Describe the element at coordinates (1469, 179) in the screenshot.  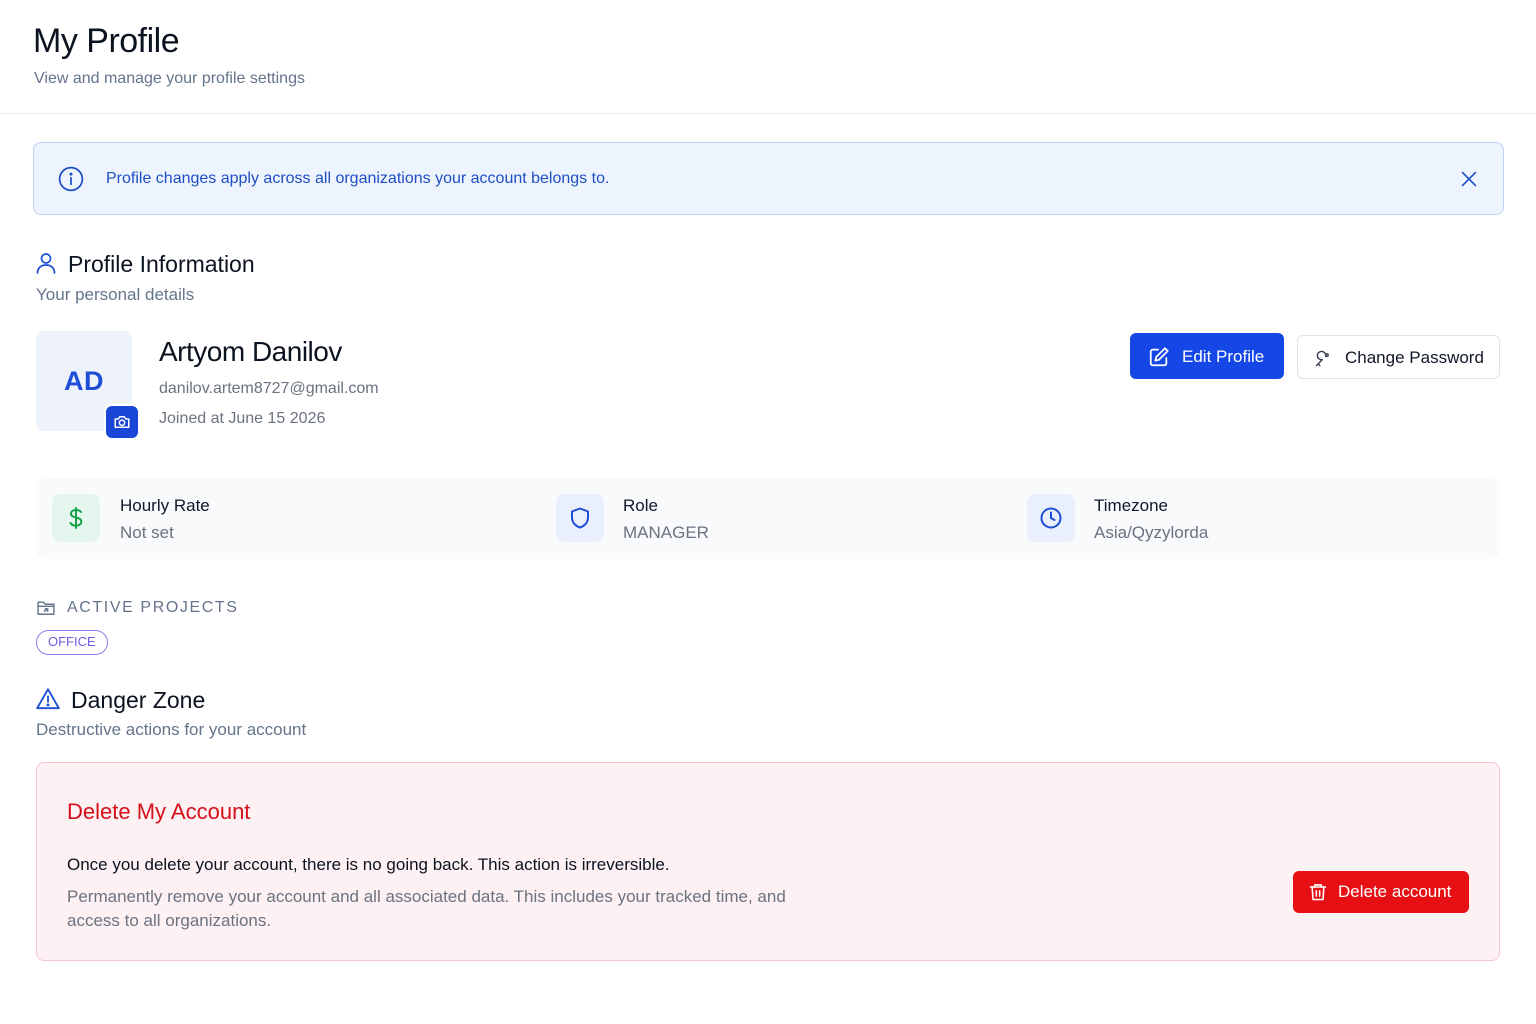
I see `close-icon` at that location.